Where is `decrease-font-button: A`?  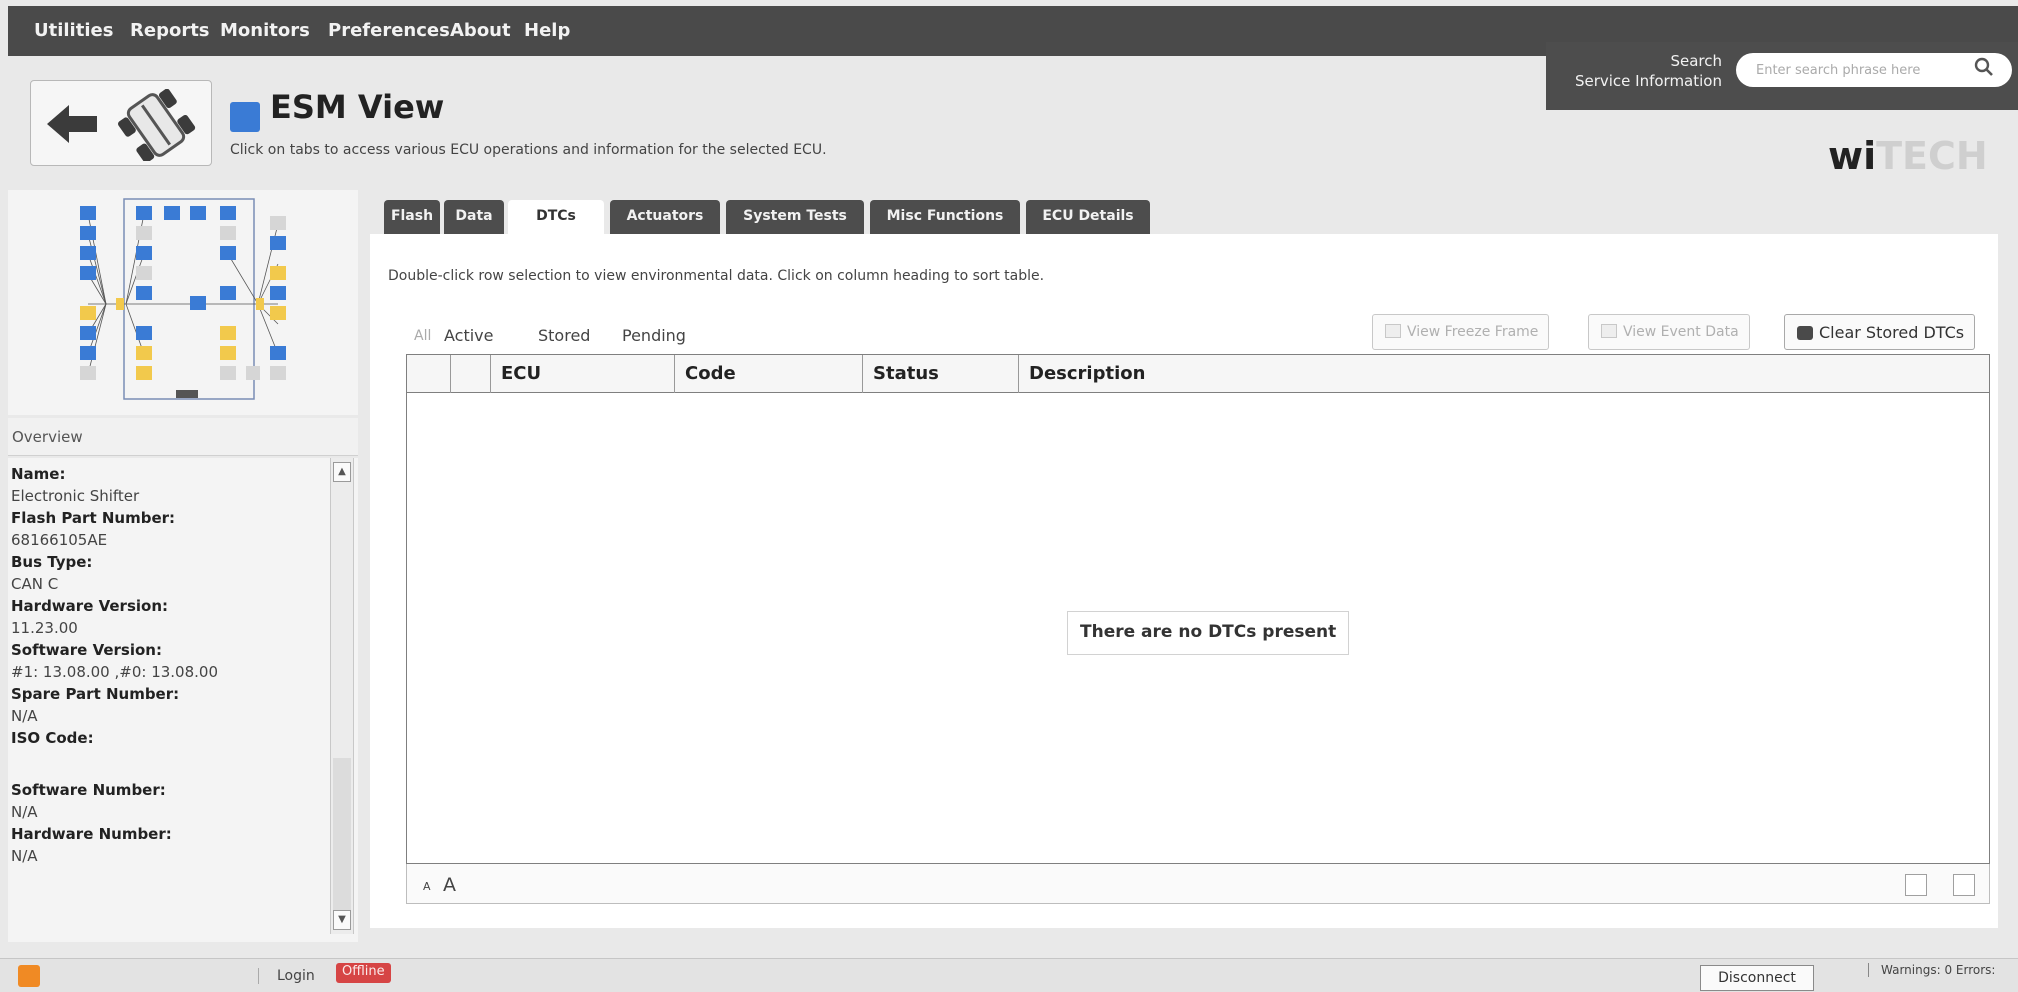 decrease-font-button: A is located at coordinates (427, 886).